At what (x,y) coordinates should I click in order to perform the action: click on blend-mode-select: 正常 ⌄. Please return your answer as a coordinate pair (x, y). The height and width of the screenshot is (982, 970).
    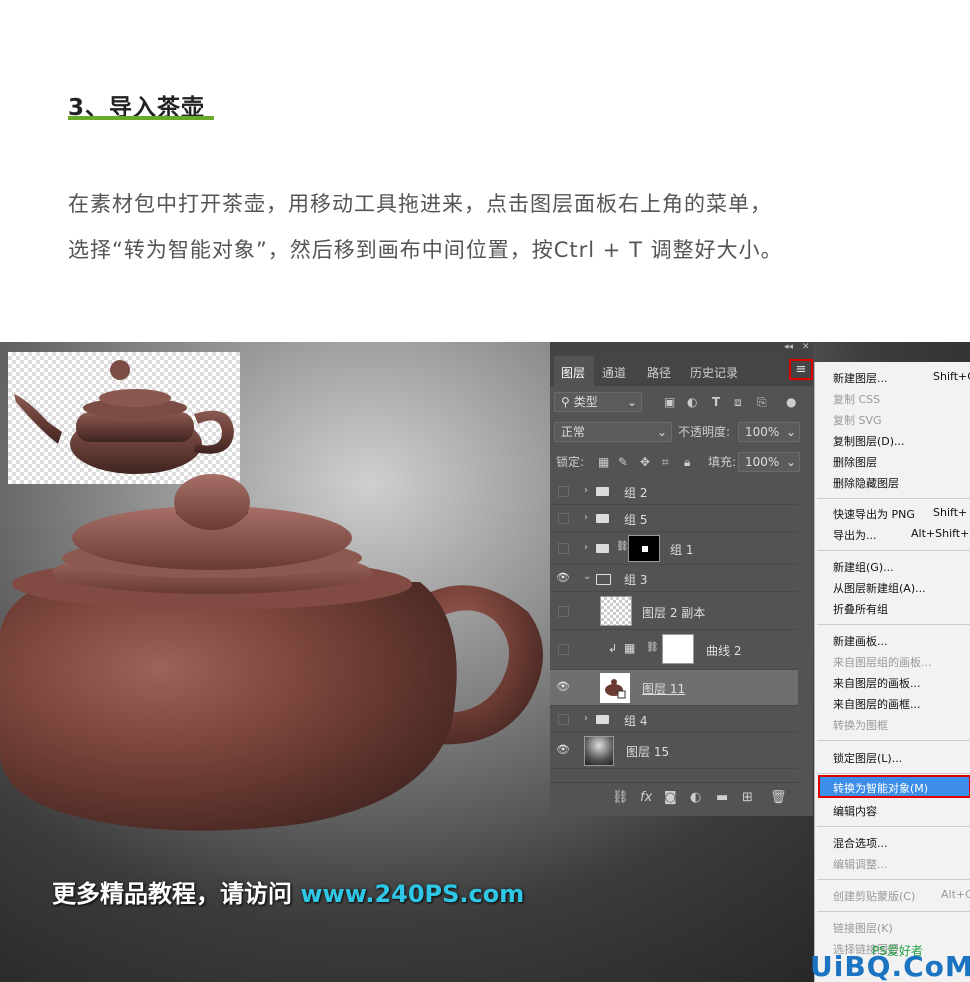
    Looking at the image, I should click on (613, 432).